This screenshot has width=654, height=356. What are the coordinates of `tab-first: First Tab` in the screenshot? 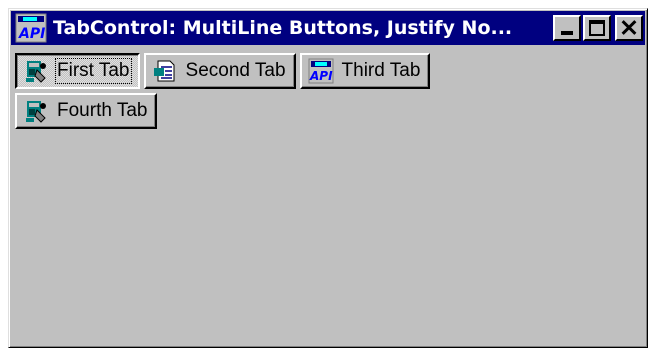 It's located at (77, 71).